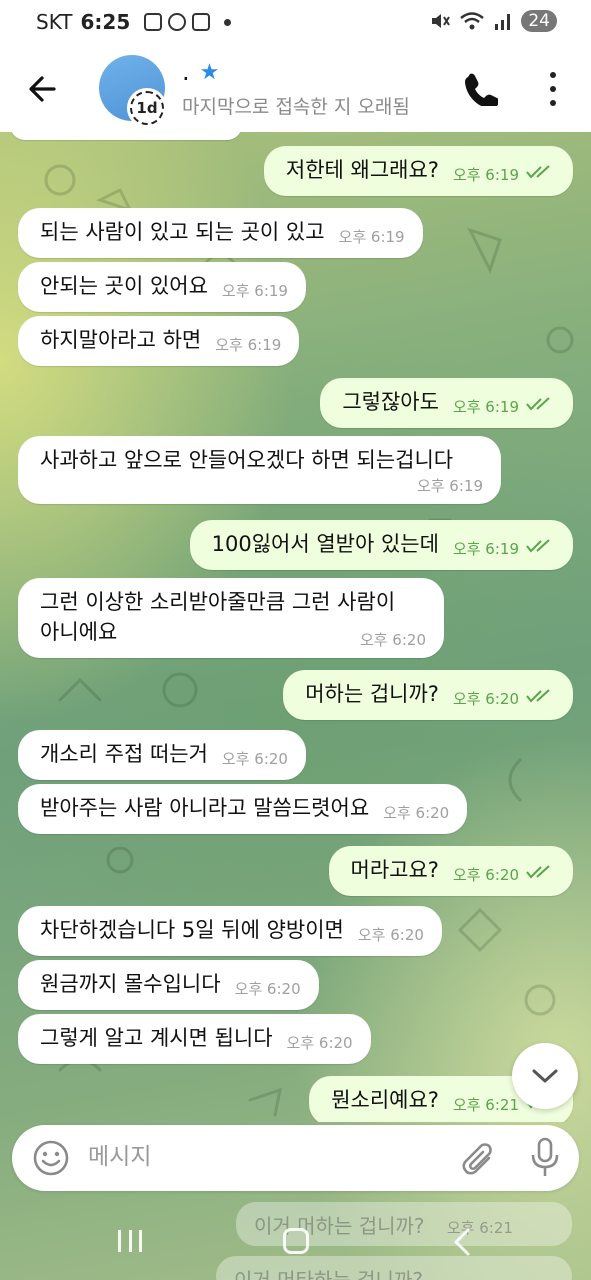  I want to click on home-button, so click(296, 1241).